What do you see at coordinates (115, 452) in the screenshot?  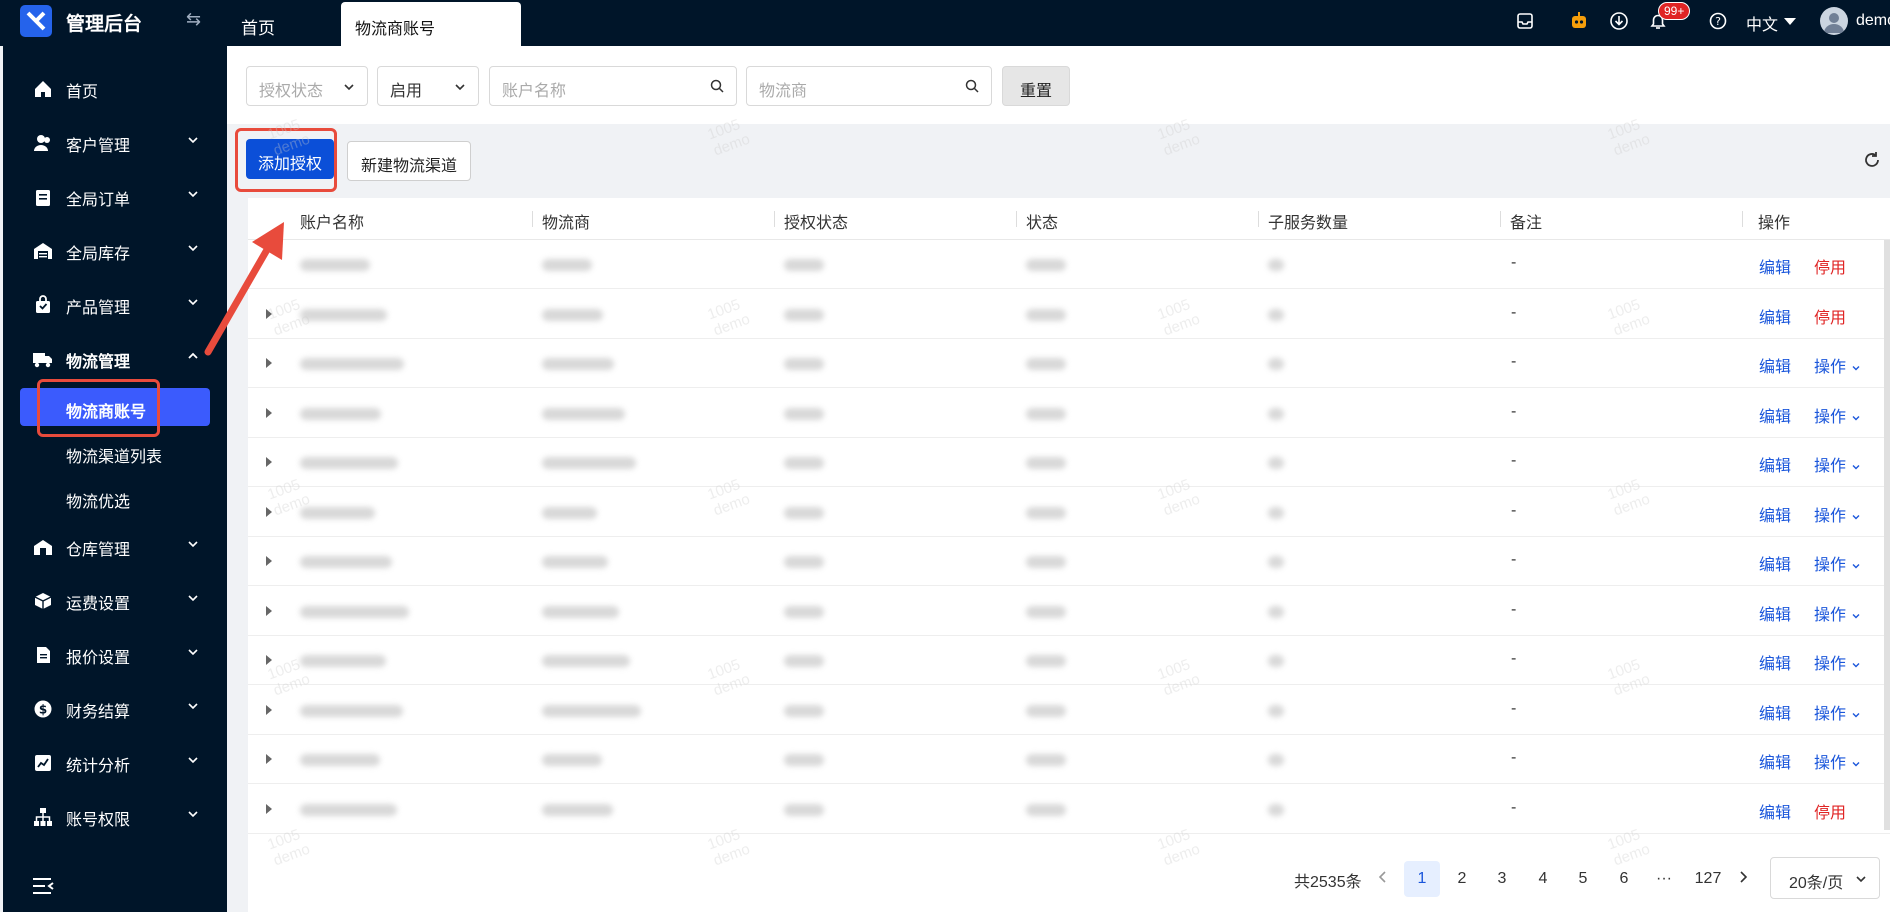 I see `sidebar-subitem-channel-list: 物流渠道列表` at bounding box center [115, 452].